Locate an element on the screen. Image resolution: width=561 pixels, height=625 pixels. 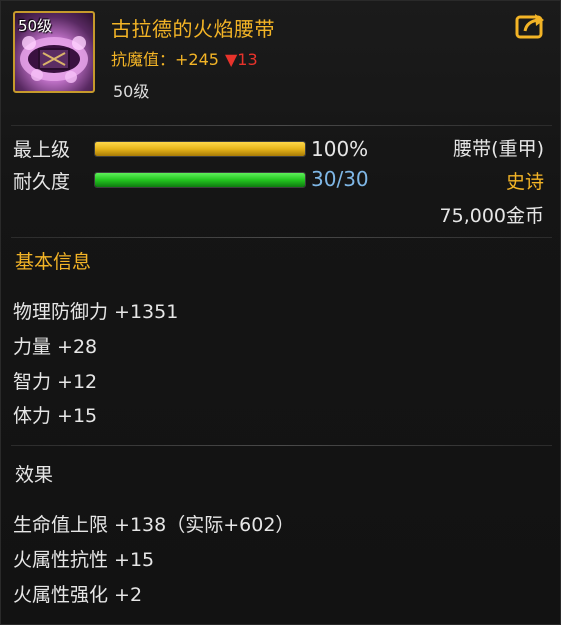
item-rarity: 史诗 is located at coordinates (524, 182).